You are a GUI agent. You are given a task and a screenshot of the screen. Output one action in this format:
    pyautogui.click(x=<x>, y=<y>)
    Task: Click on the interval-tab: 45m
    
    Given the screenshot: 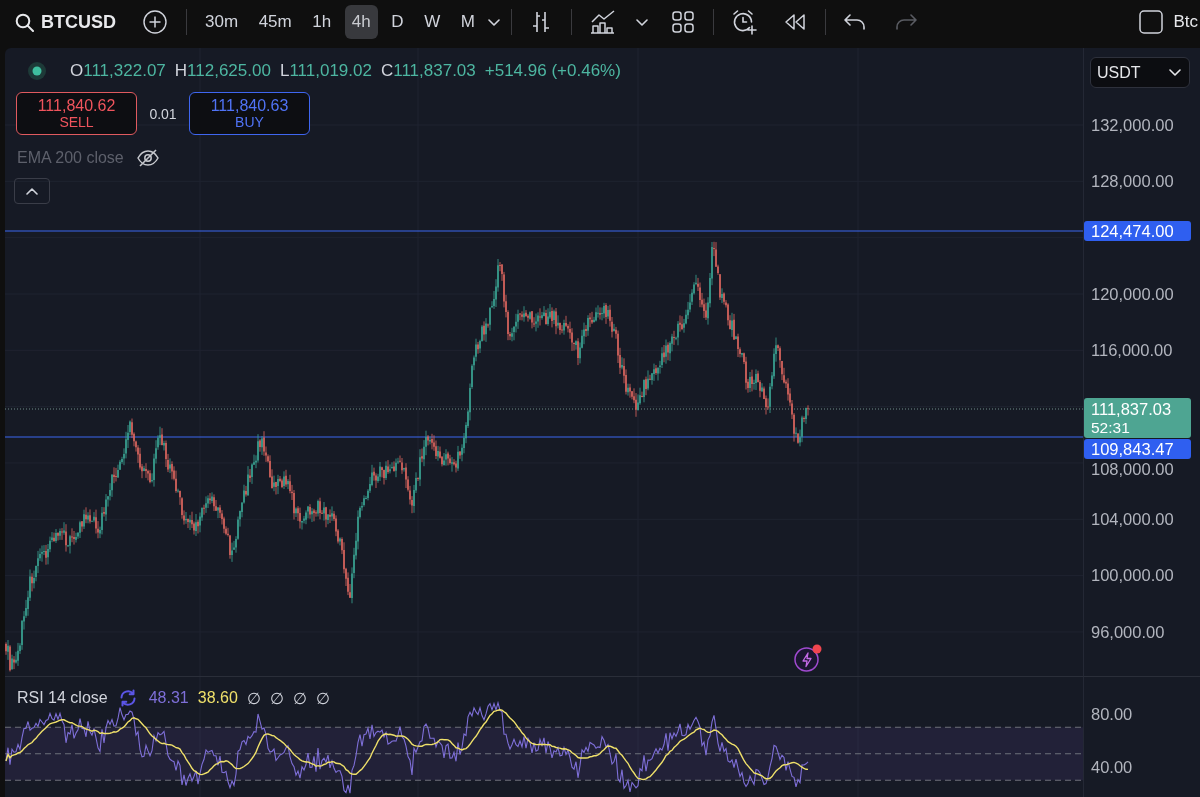 What is the action you would take?
    pyautogui.click(x=275, y=22)
    